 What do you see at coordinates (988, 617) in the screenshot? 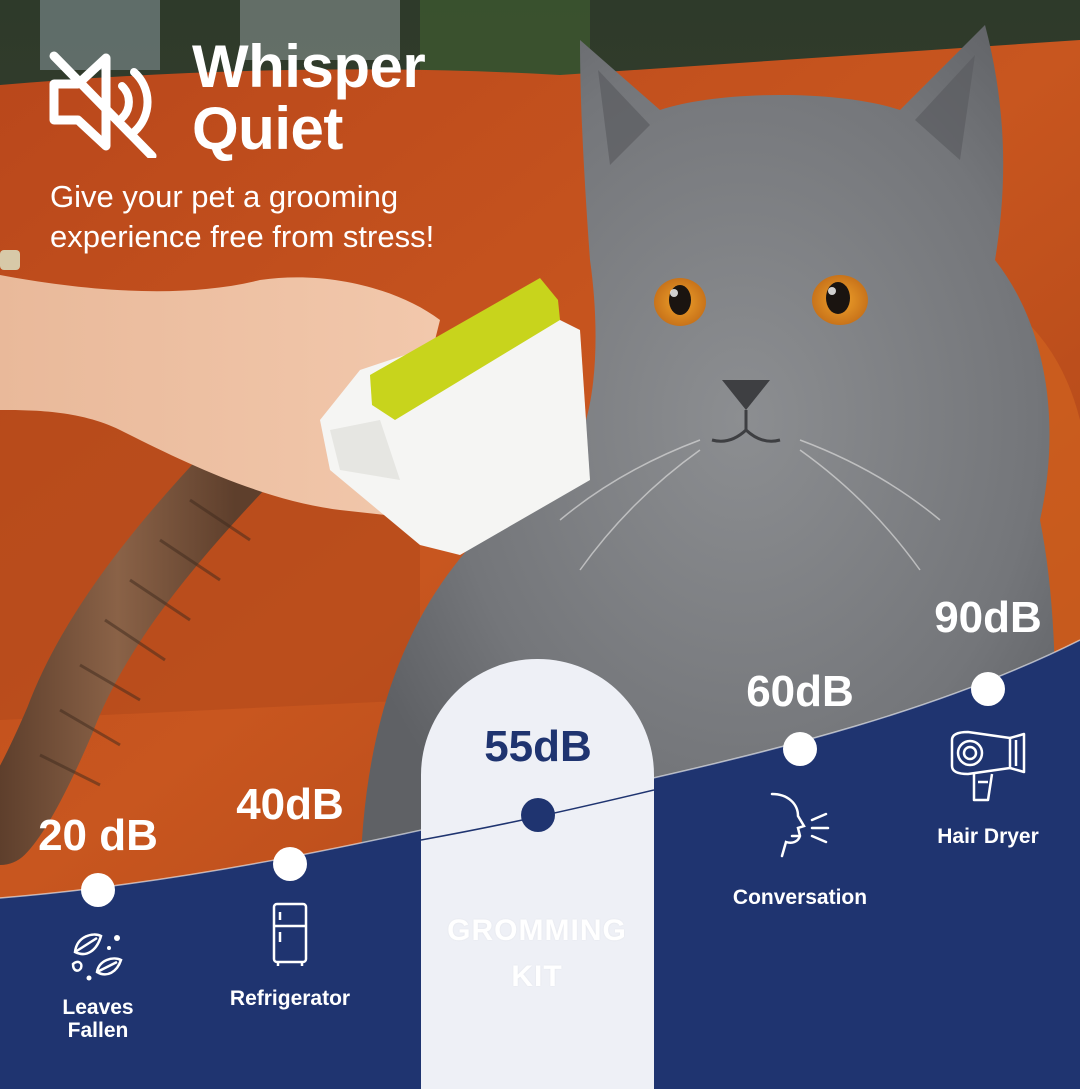
I see `noise-value-hair-dryer: 90dB` at bounding box center [988, 617].